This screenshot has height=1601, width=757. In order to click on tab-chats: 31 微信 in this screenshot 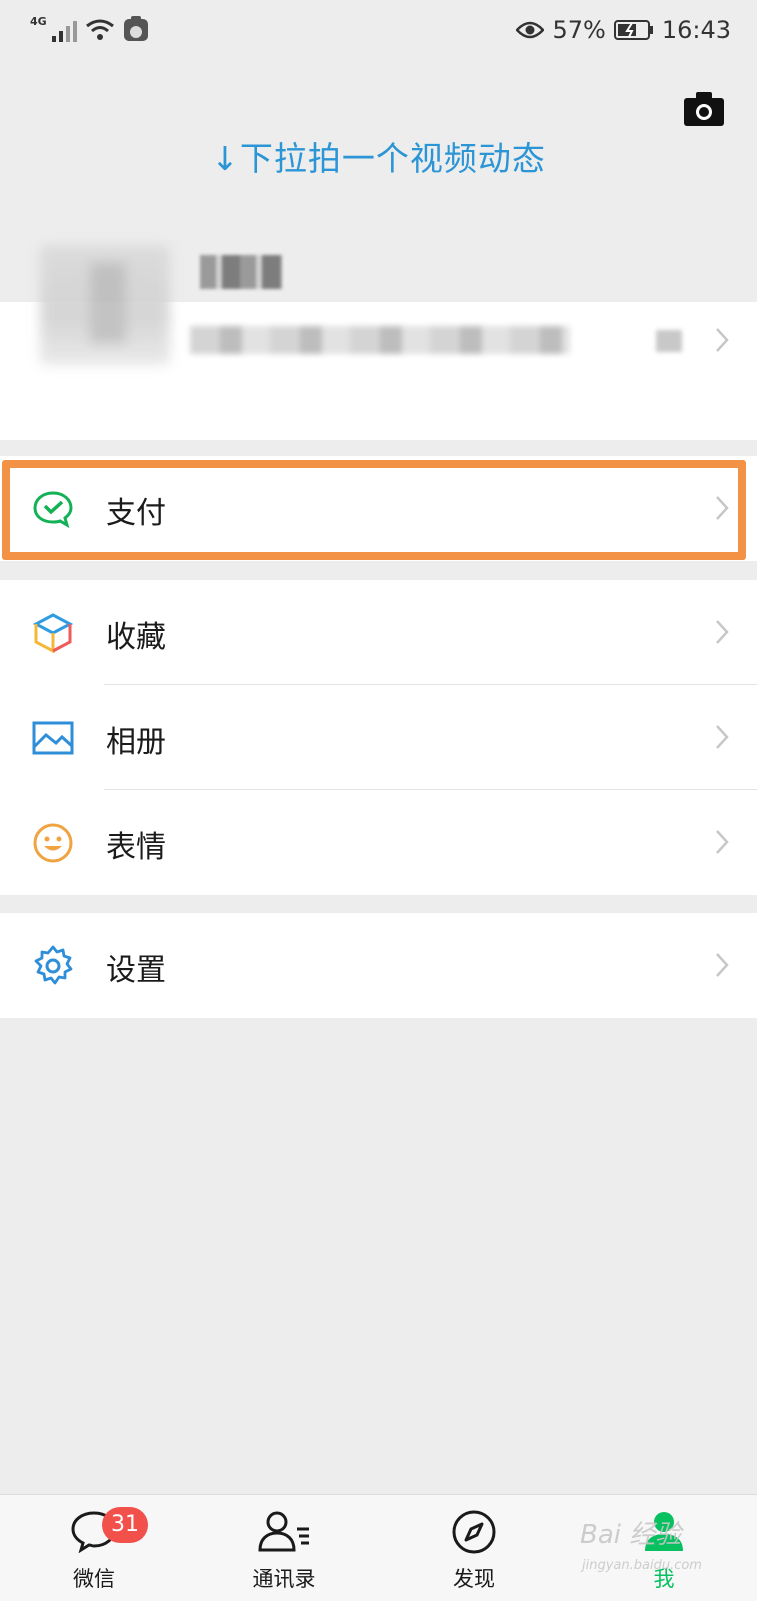, I will do `click(94, 1548)`.